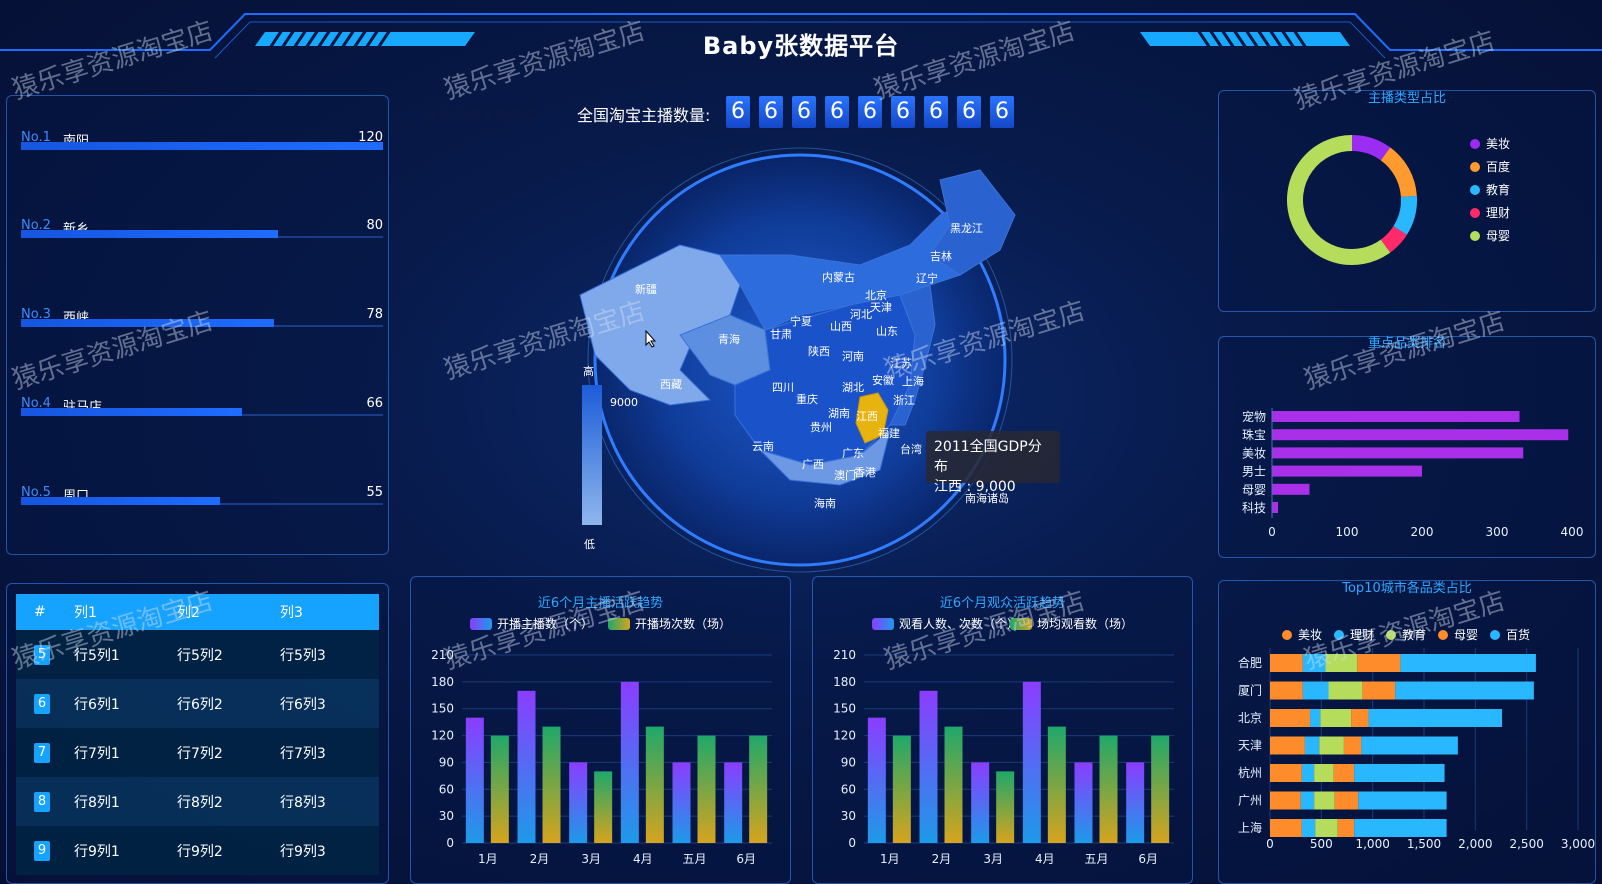  Describe the element at coordinates (1510, 634) in the screenshot. I see `legend-item: 百货` at that location.